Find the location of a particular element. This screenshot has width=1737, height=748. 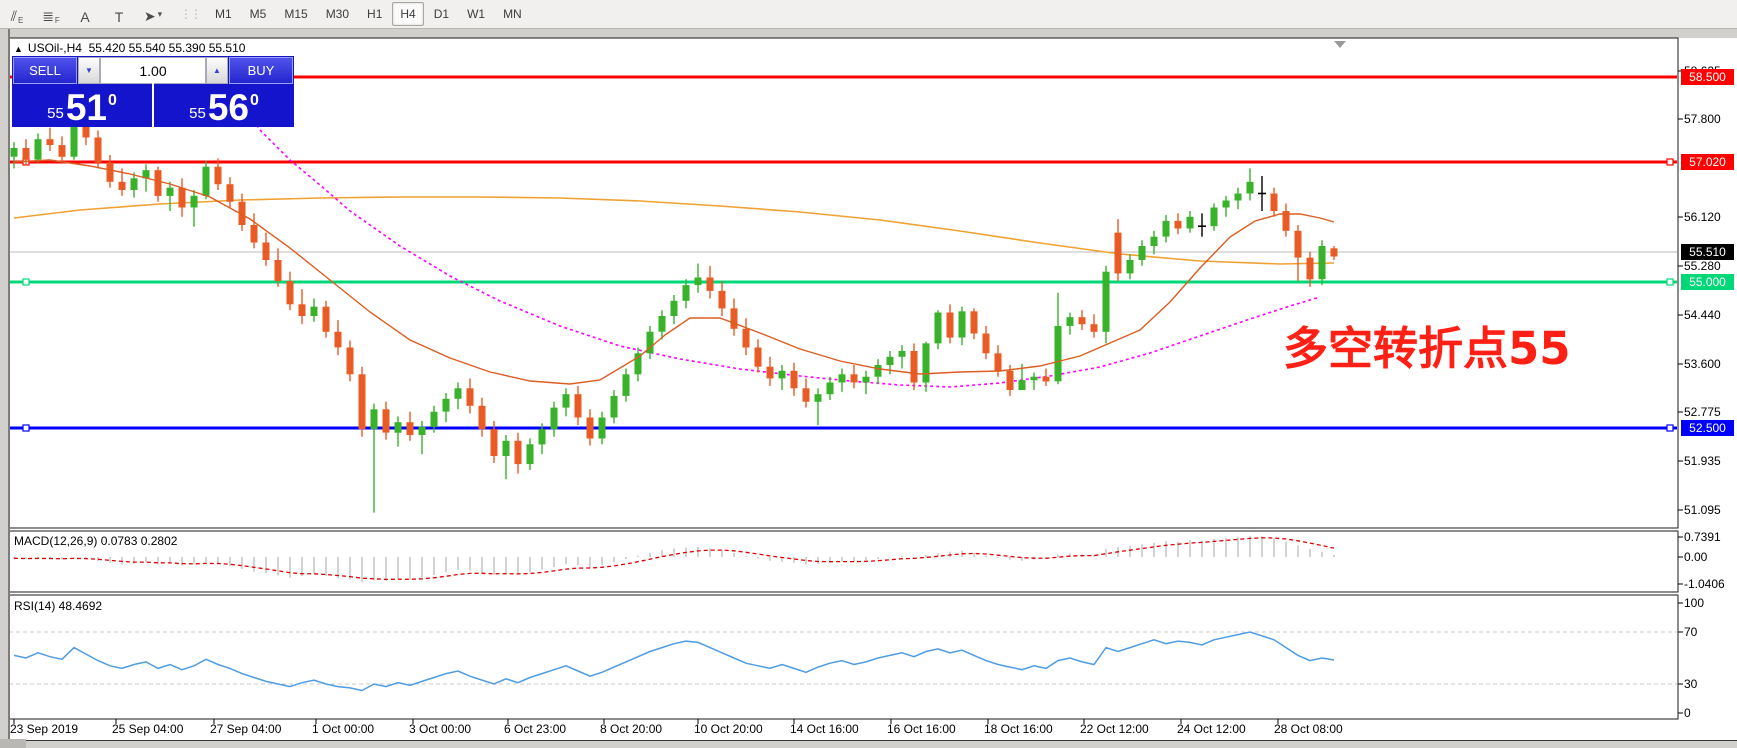

time-axis-label: 10 Oct 20:00 is located at coordinates (728, 729).